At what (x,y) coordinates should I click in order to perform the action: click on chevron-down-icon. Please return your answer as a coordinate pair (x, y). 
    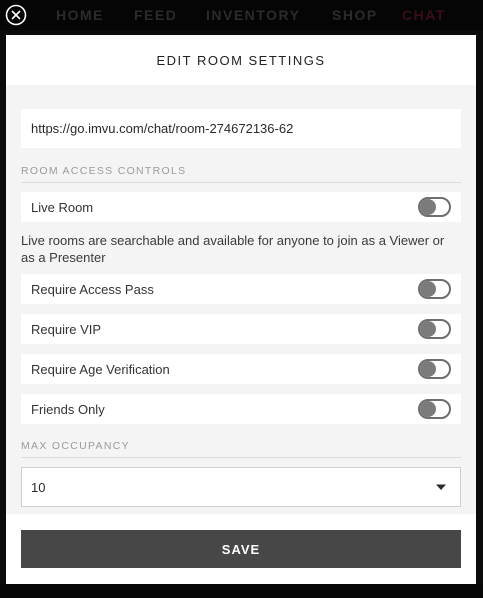
    Looking at the image, I should click on (441, 487).